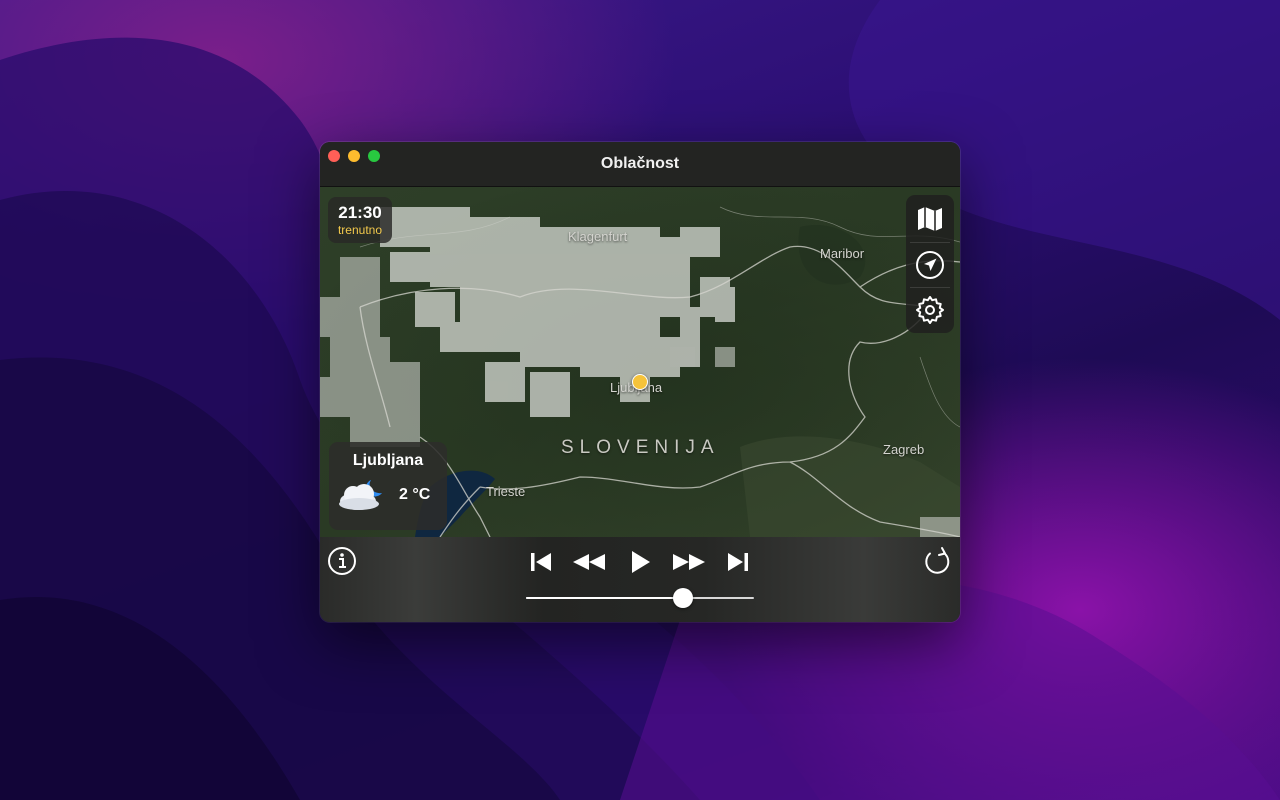 The width and height of the screenshot is (1280, 800). I want to click on map-icon, so click(930, 219).